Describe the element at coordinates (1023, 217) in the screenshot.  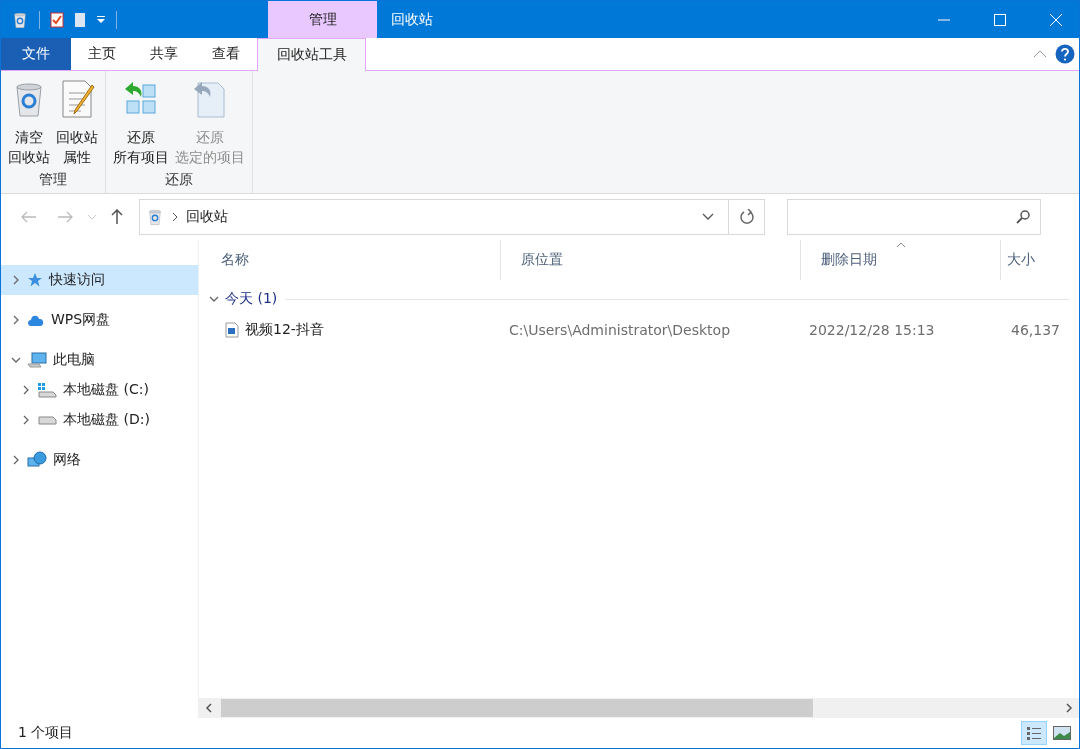
I see `search-icon` at that location.